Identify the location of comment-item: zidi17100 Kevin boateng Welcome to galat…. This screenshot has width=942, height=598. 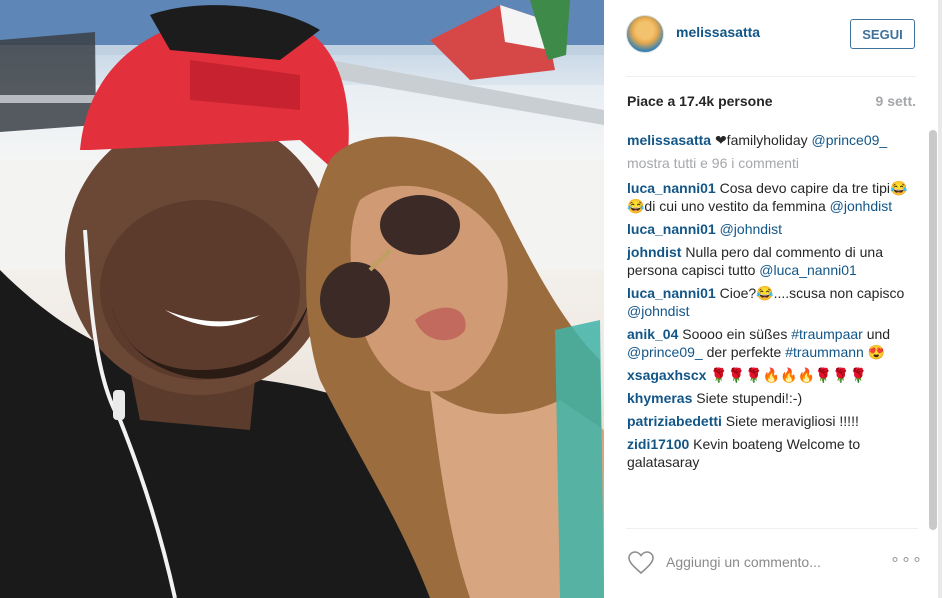
(770, 453).